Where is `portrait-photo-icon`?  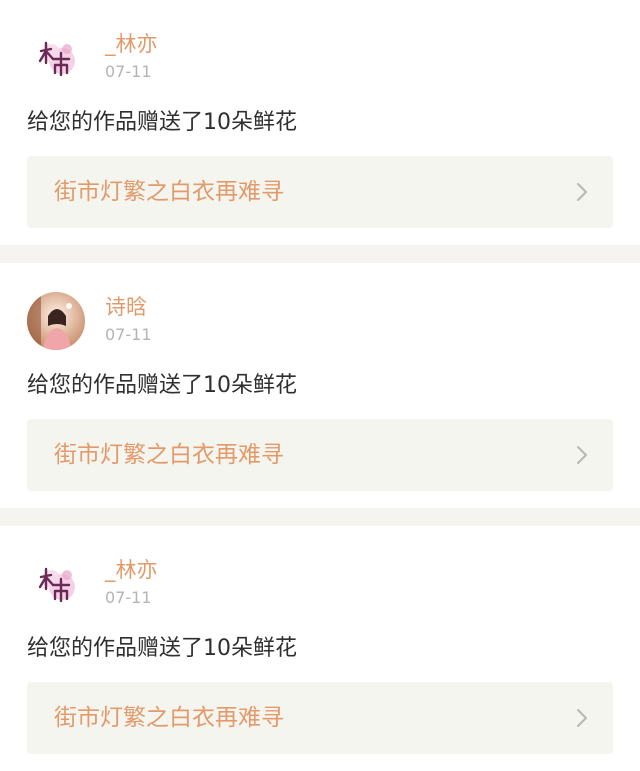
portrait-photo-icon is located at coordinates (56, 321).